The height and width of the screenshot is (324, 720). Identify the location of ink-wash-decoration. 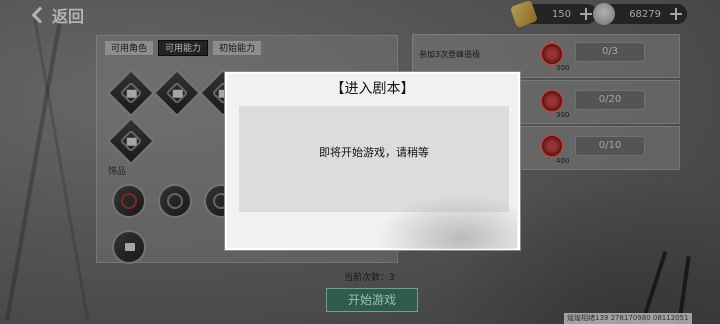
(447, 221).